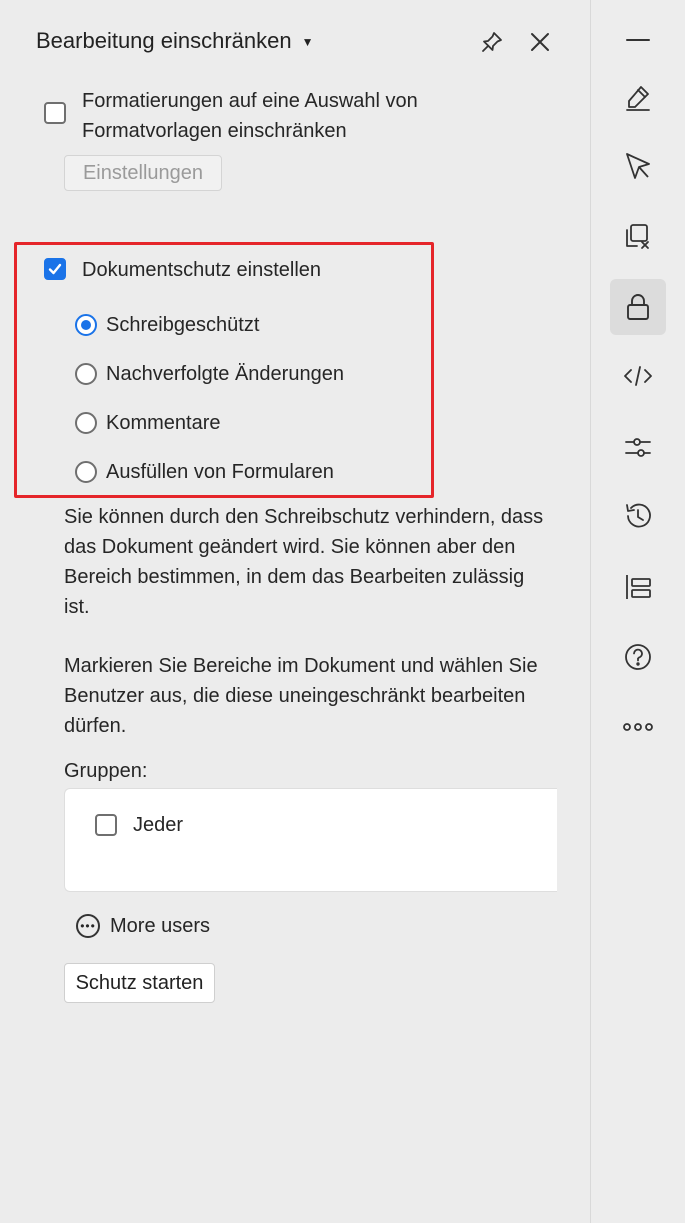 The image size is (685, 1223). I want to click on radio-forms-label: Ausfüllen von Formularen, so click(220, 472).